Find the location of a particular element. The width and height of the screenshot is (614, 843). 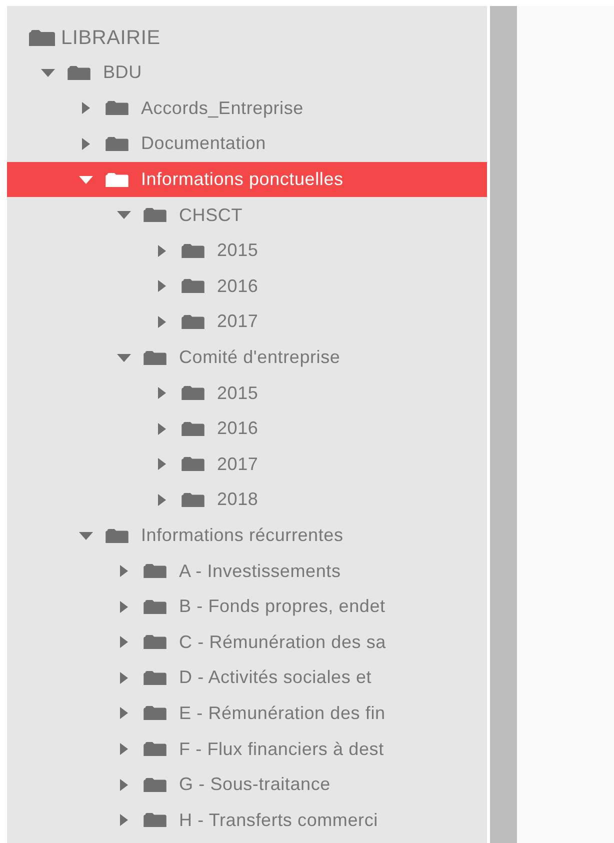

tree-item: CHSCT is located at coordinates (247, 215).